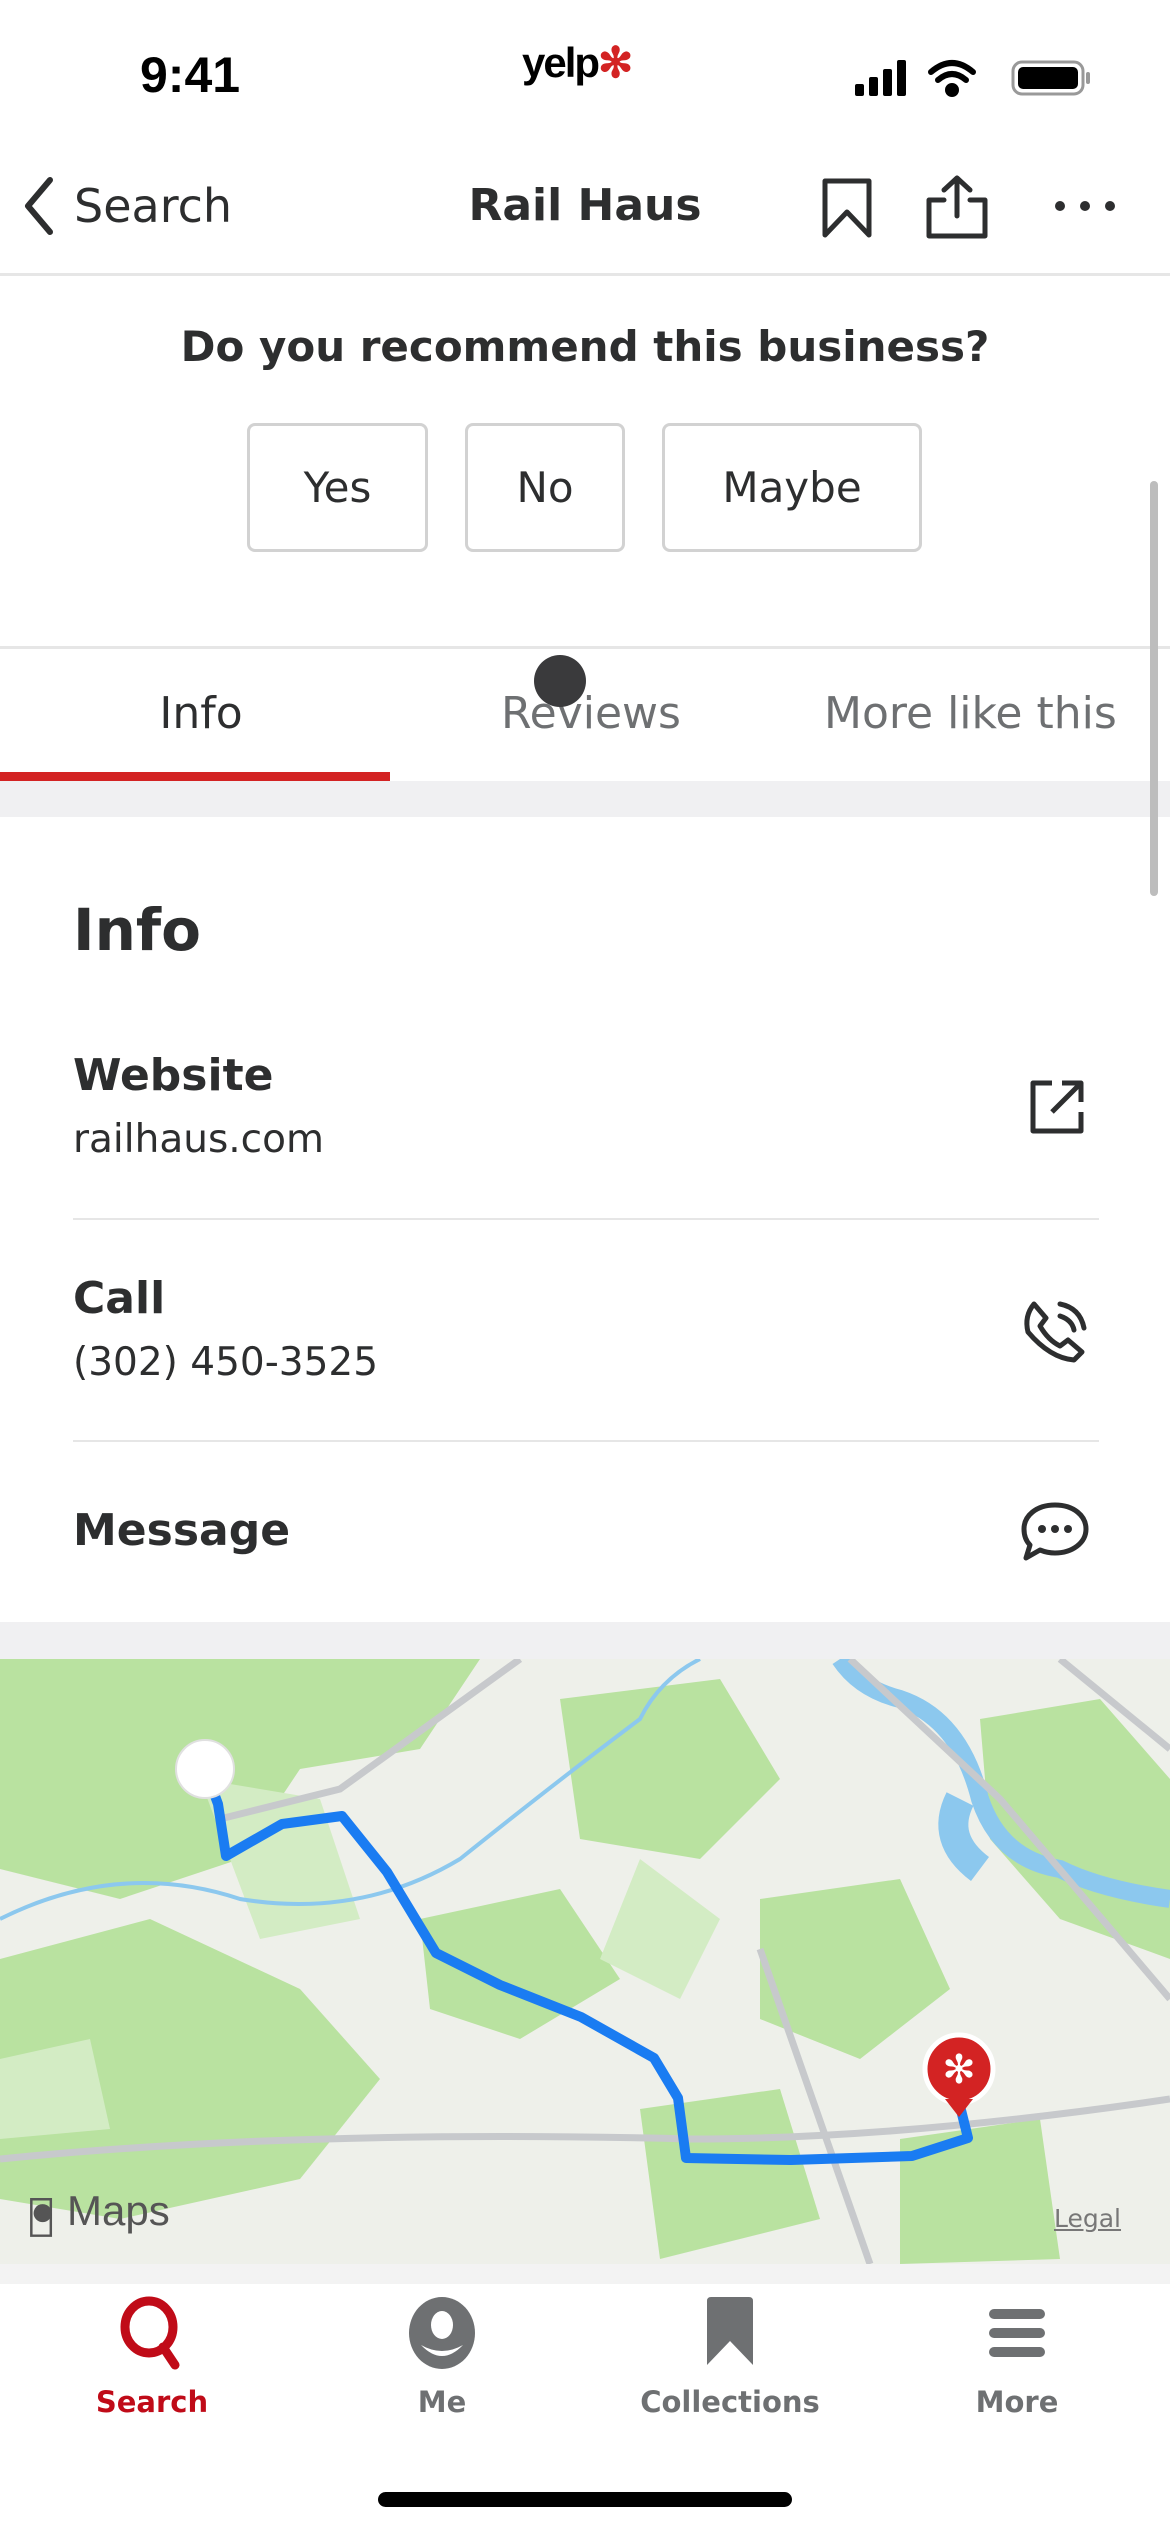 The image size is (1170, 2532). Describe the element at coordinates (1154, 688) in the screenshot. I see `scrollbar` at that location.